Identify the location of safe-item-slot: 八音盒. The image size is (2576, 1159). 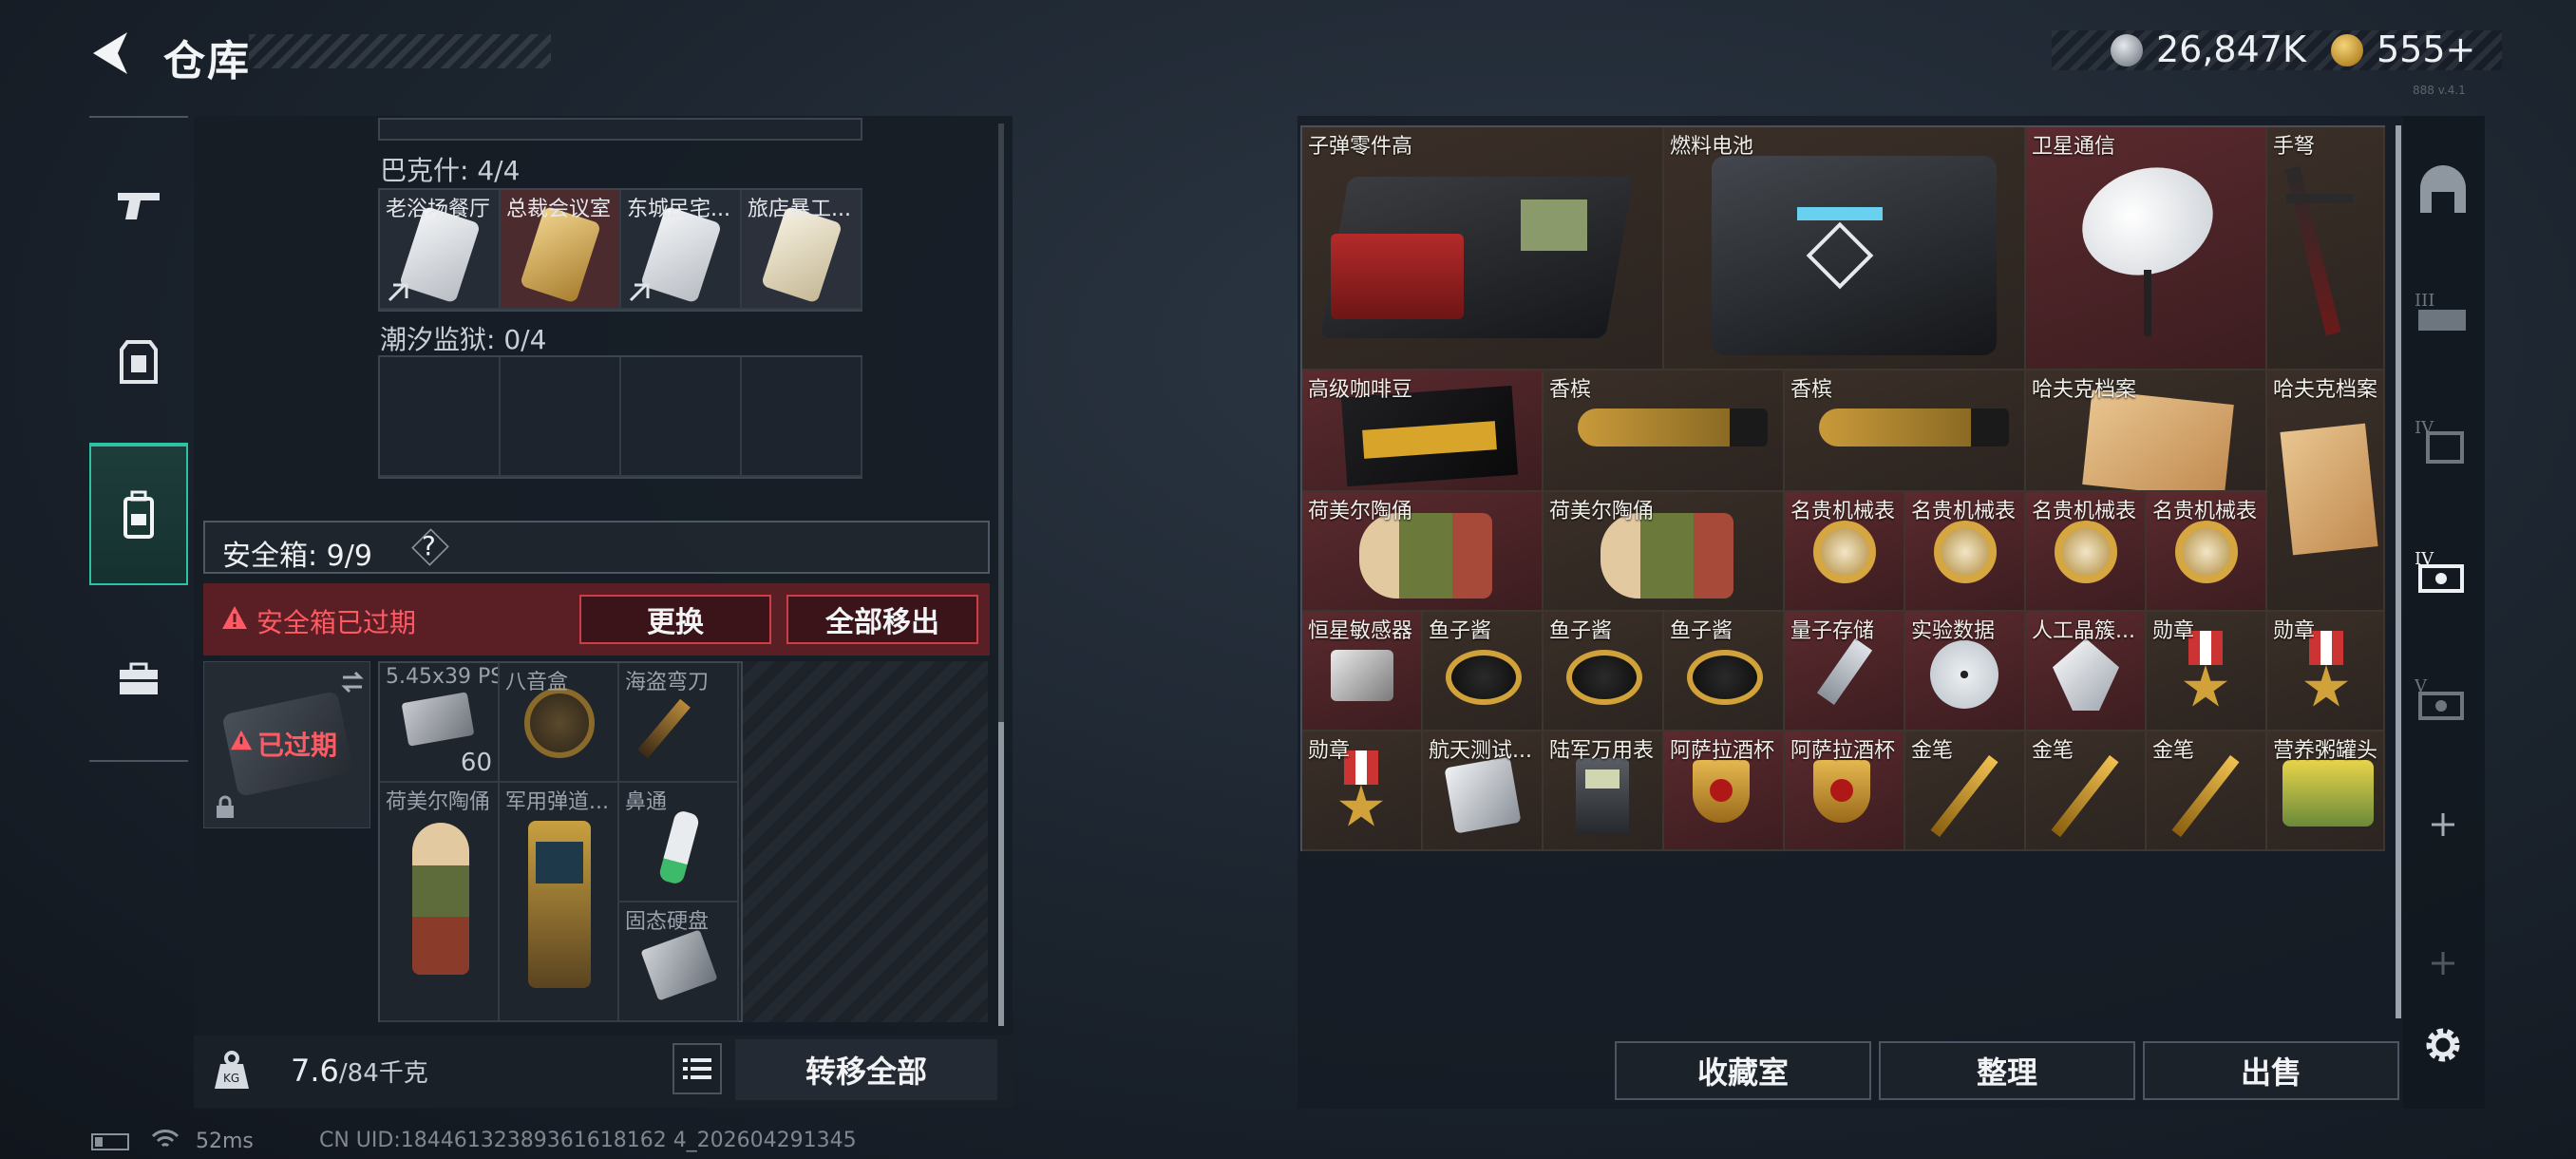
(559, 723).